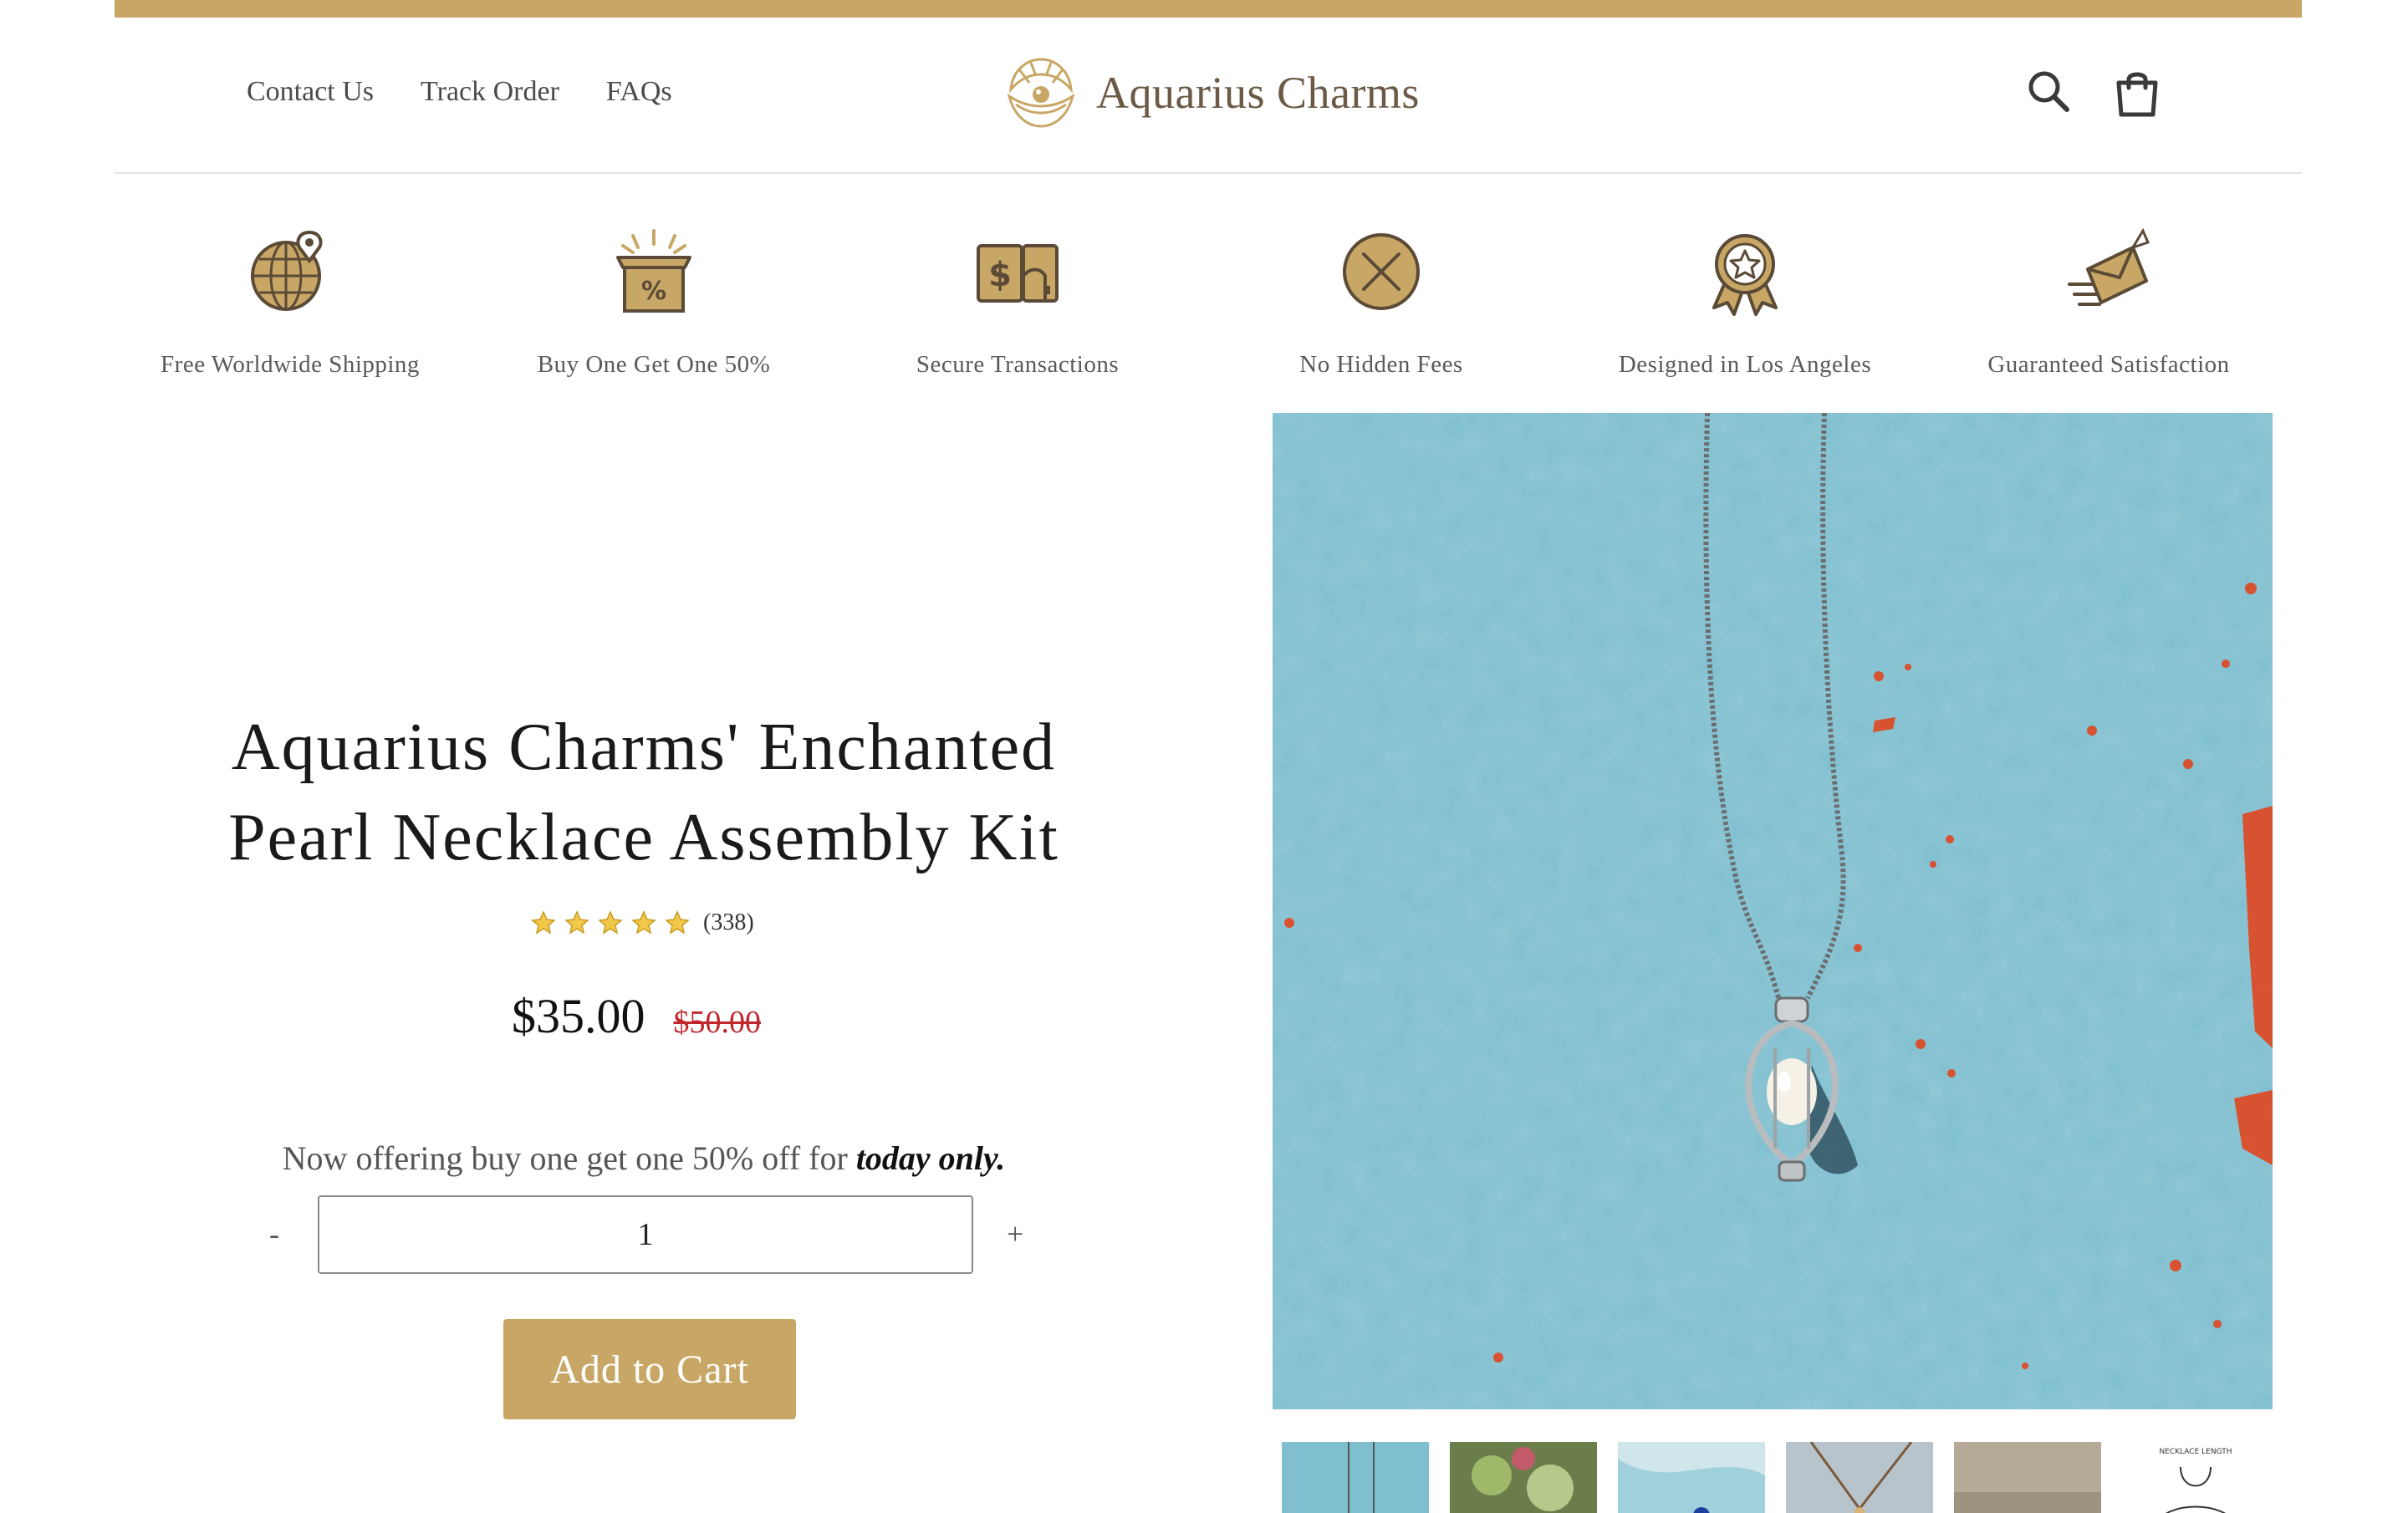  I want to click on thumbnail-6: NECKLACE LENGTH, so click(2195, 1477).